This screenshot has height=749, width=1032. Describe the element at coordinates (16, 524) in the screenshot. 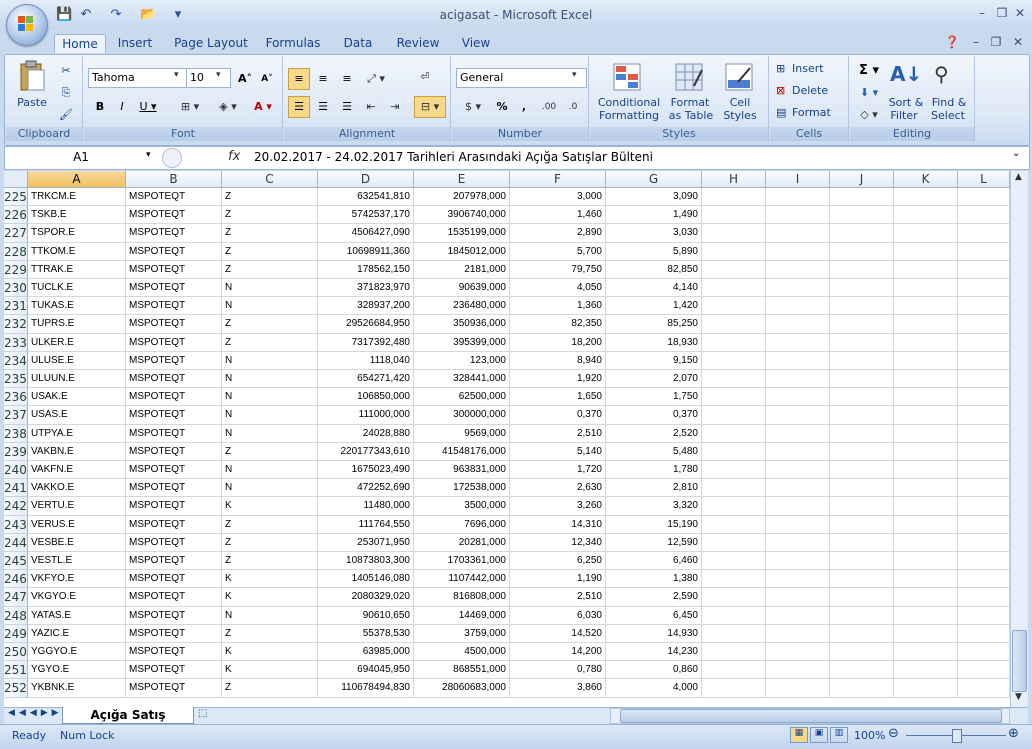

I see `row-header: 243` at that location.